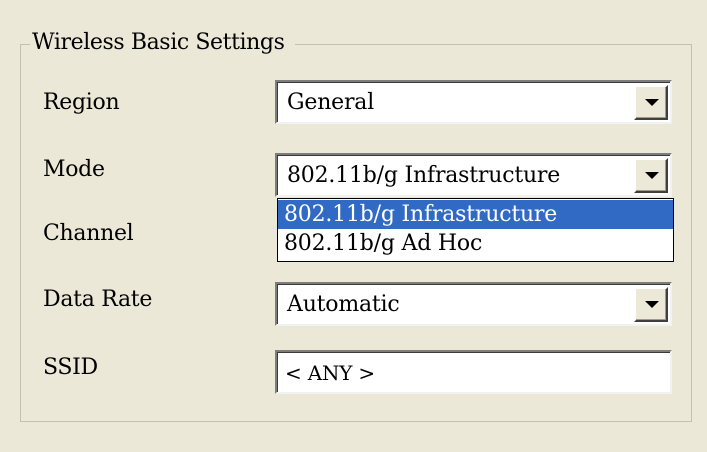 This screenshot has width=707, height=452. Describe the element at coordinates (473, 304) in the screenshot. I see `data-rate-select: Automatic` at that location.